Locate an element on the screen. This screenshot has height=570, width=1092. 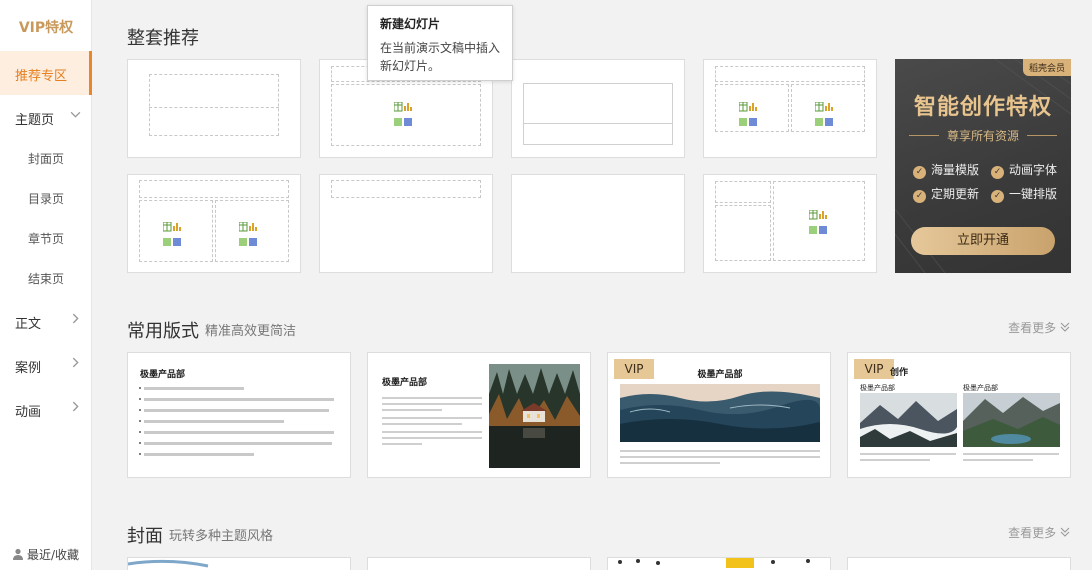
sidebar-item-label: 案例 is located at coordinates (28, 368).